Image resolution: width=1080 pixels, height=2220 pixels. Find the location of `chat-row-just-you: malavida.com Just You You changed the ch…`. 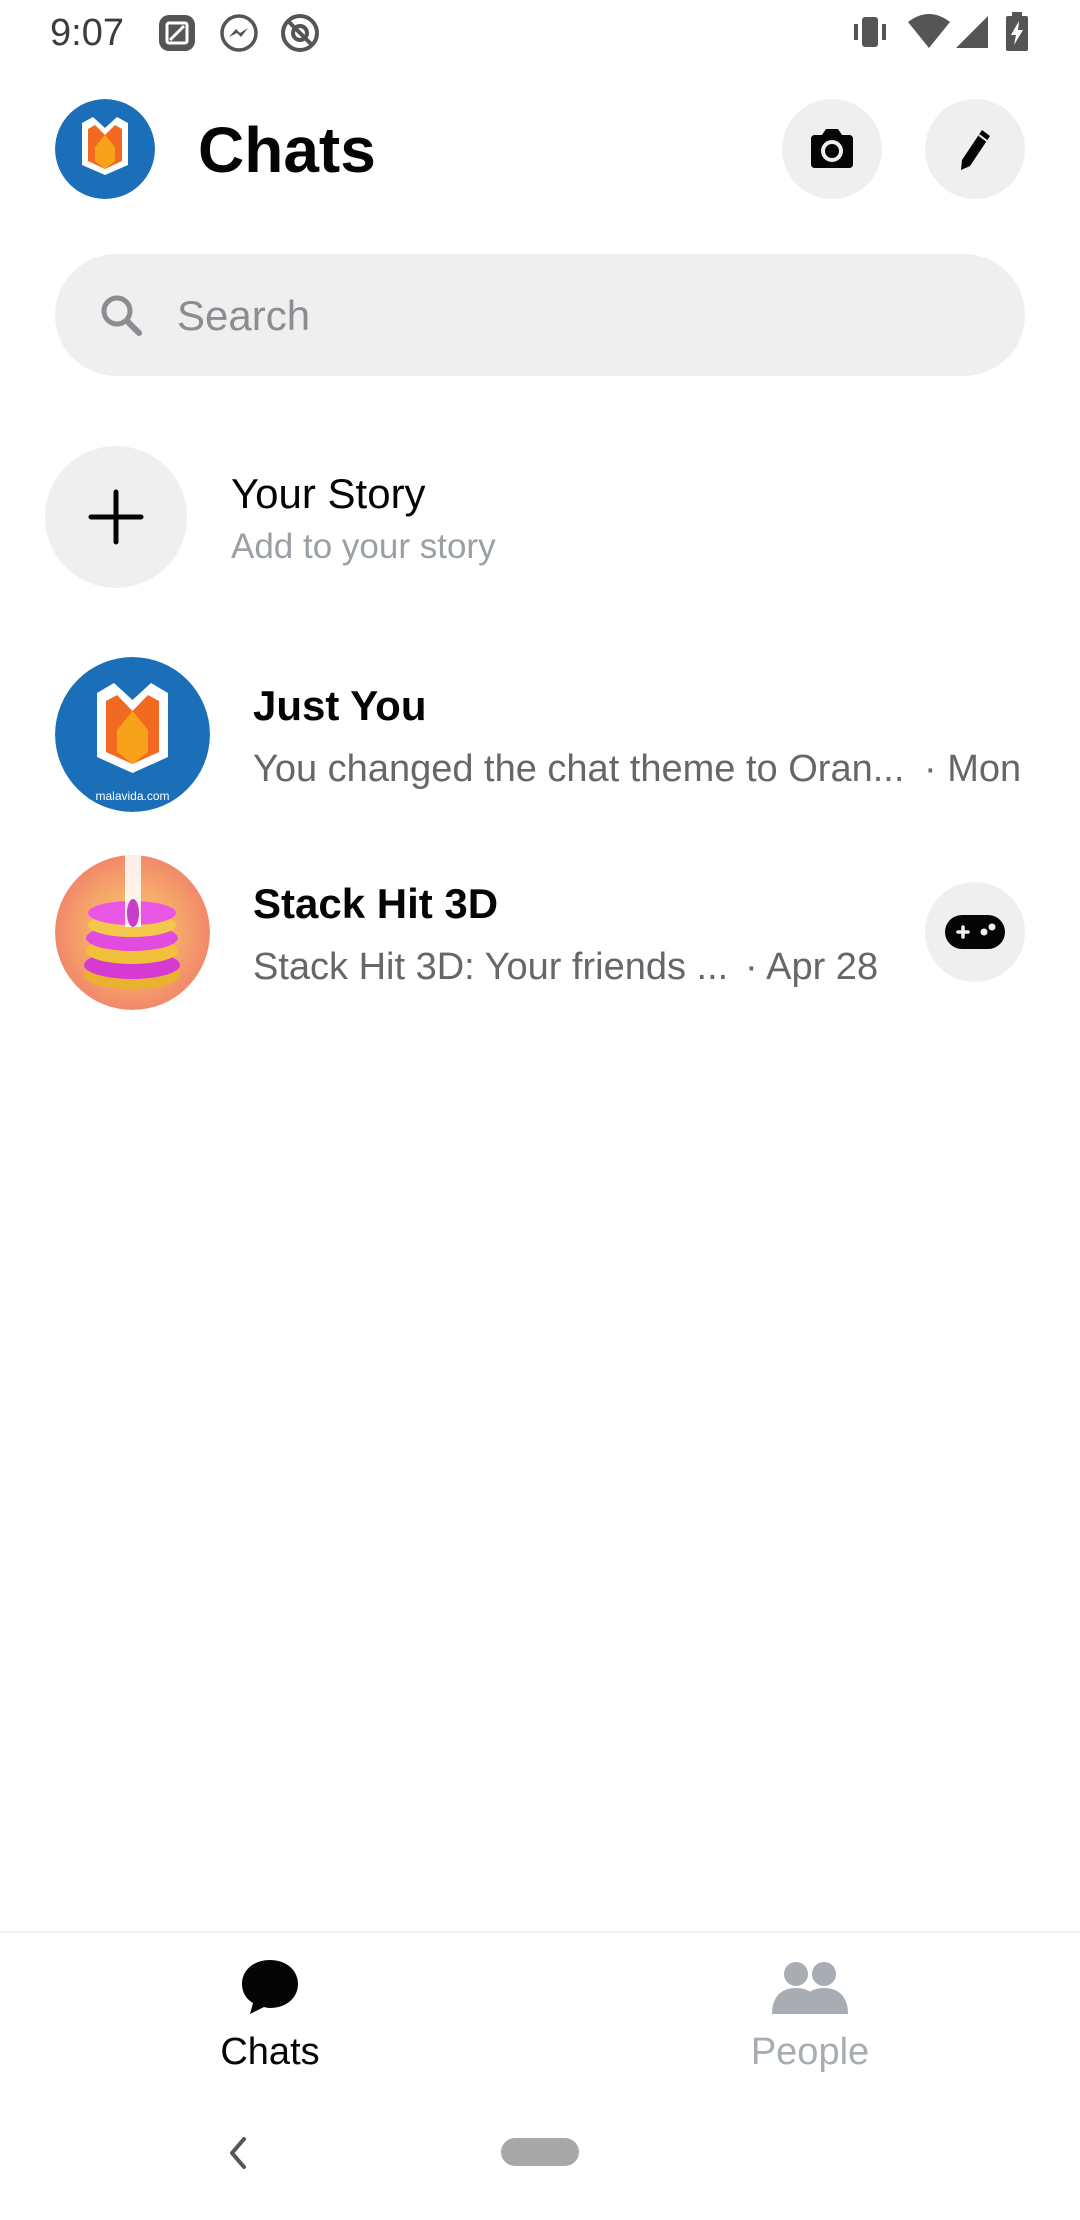

chat-row-just-you: malavida.com Just You You changed the ch… is located at coordinates (540, 735).